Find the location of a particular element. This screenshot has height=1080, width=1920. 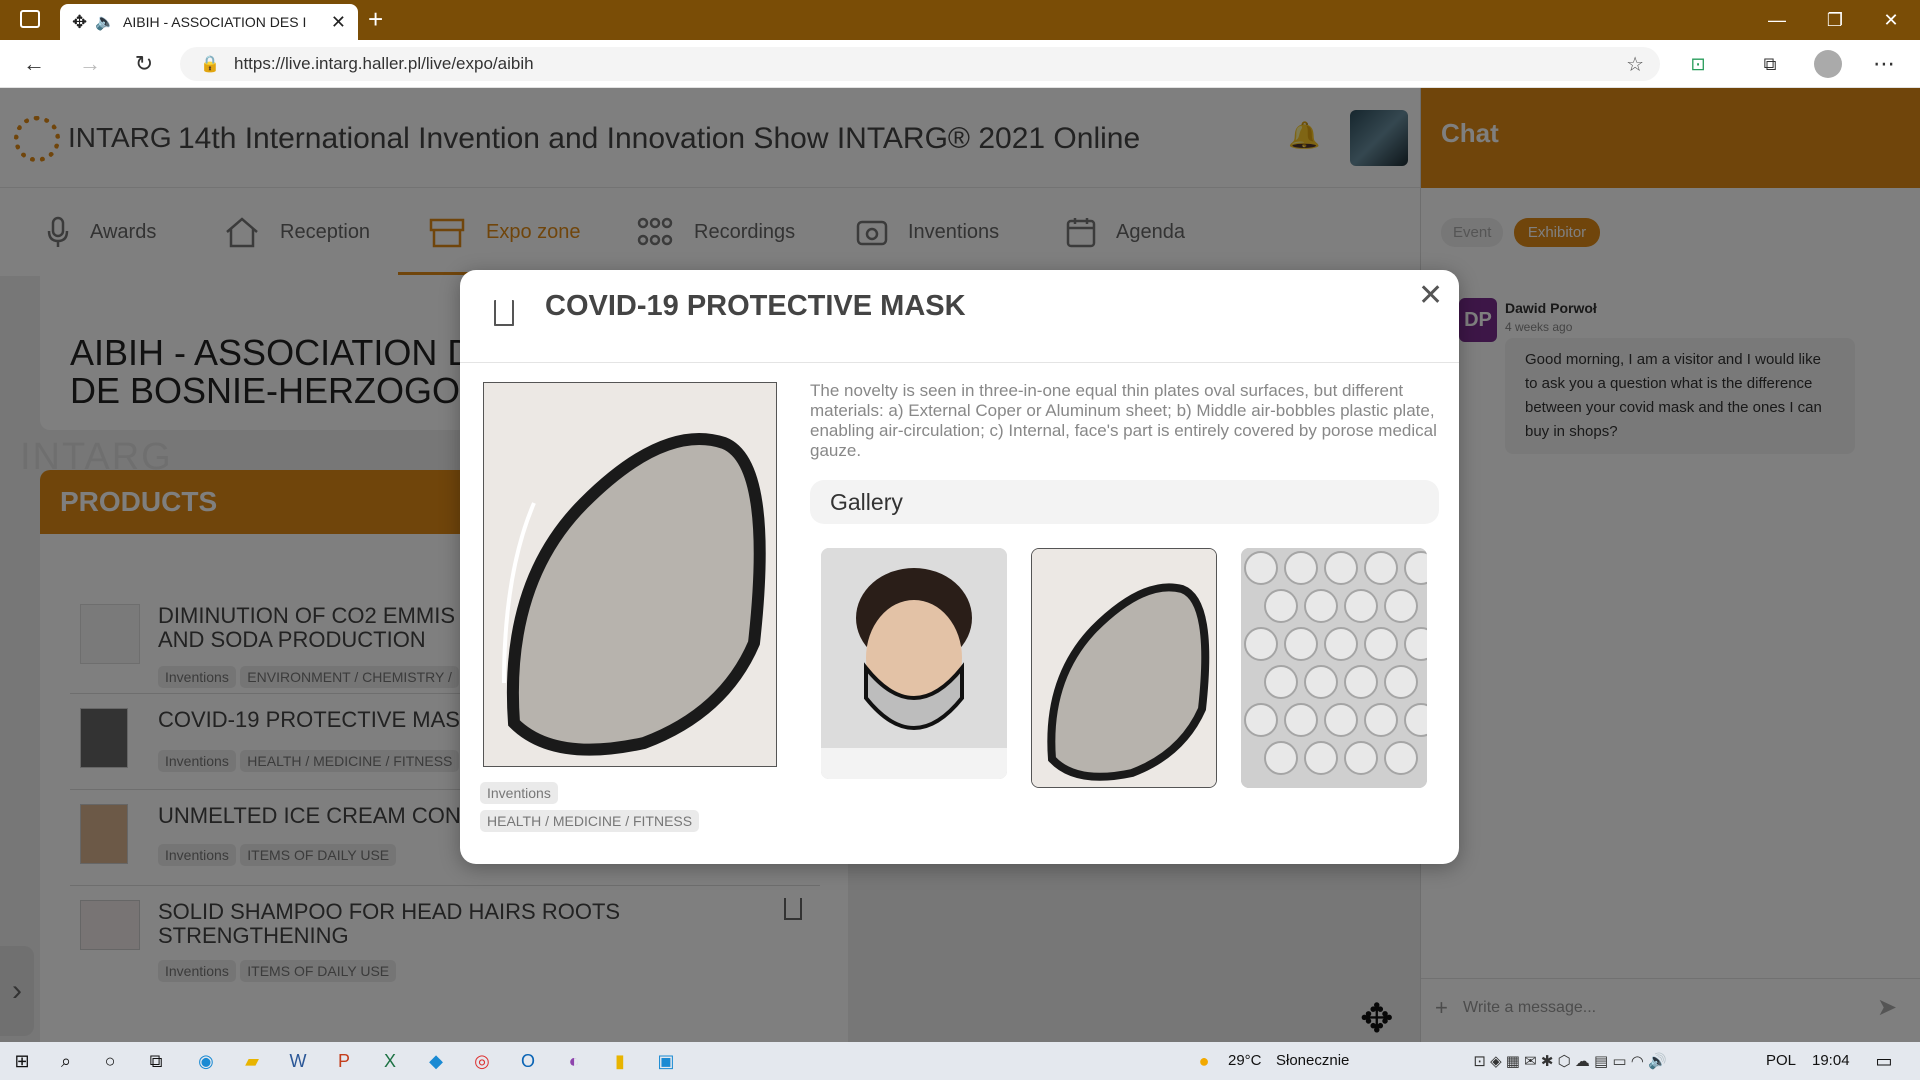

browser-title-bar: ✥ 🔈 AIBIH - ASSOCIATION DES I ✕ + — ❐ ✕ is located at coordinates (960, 20).